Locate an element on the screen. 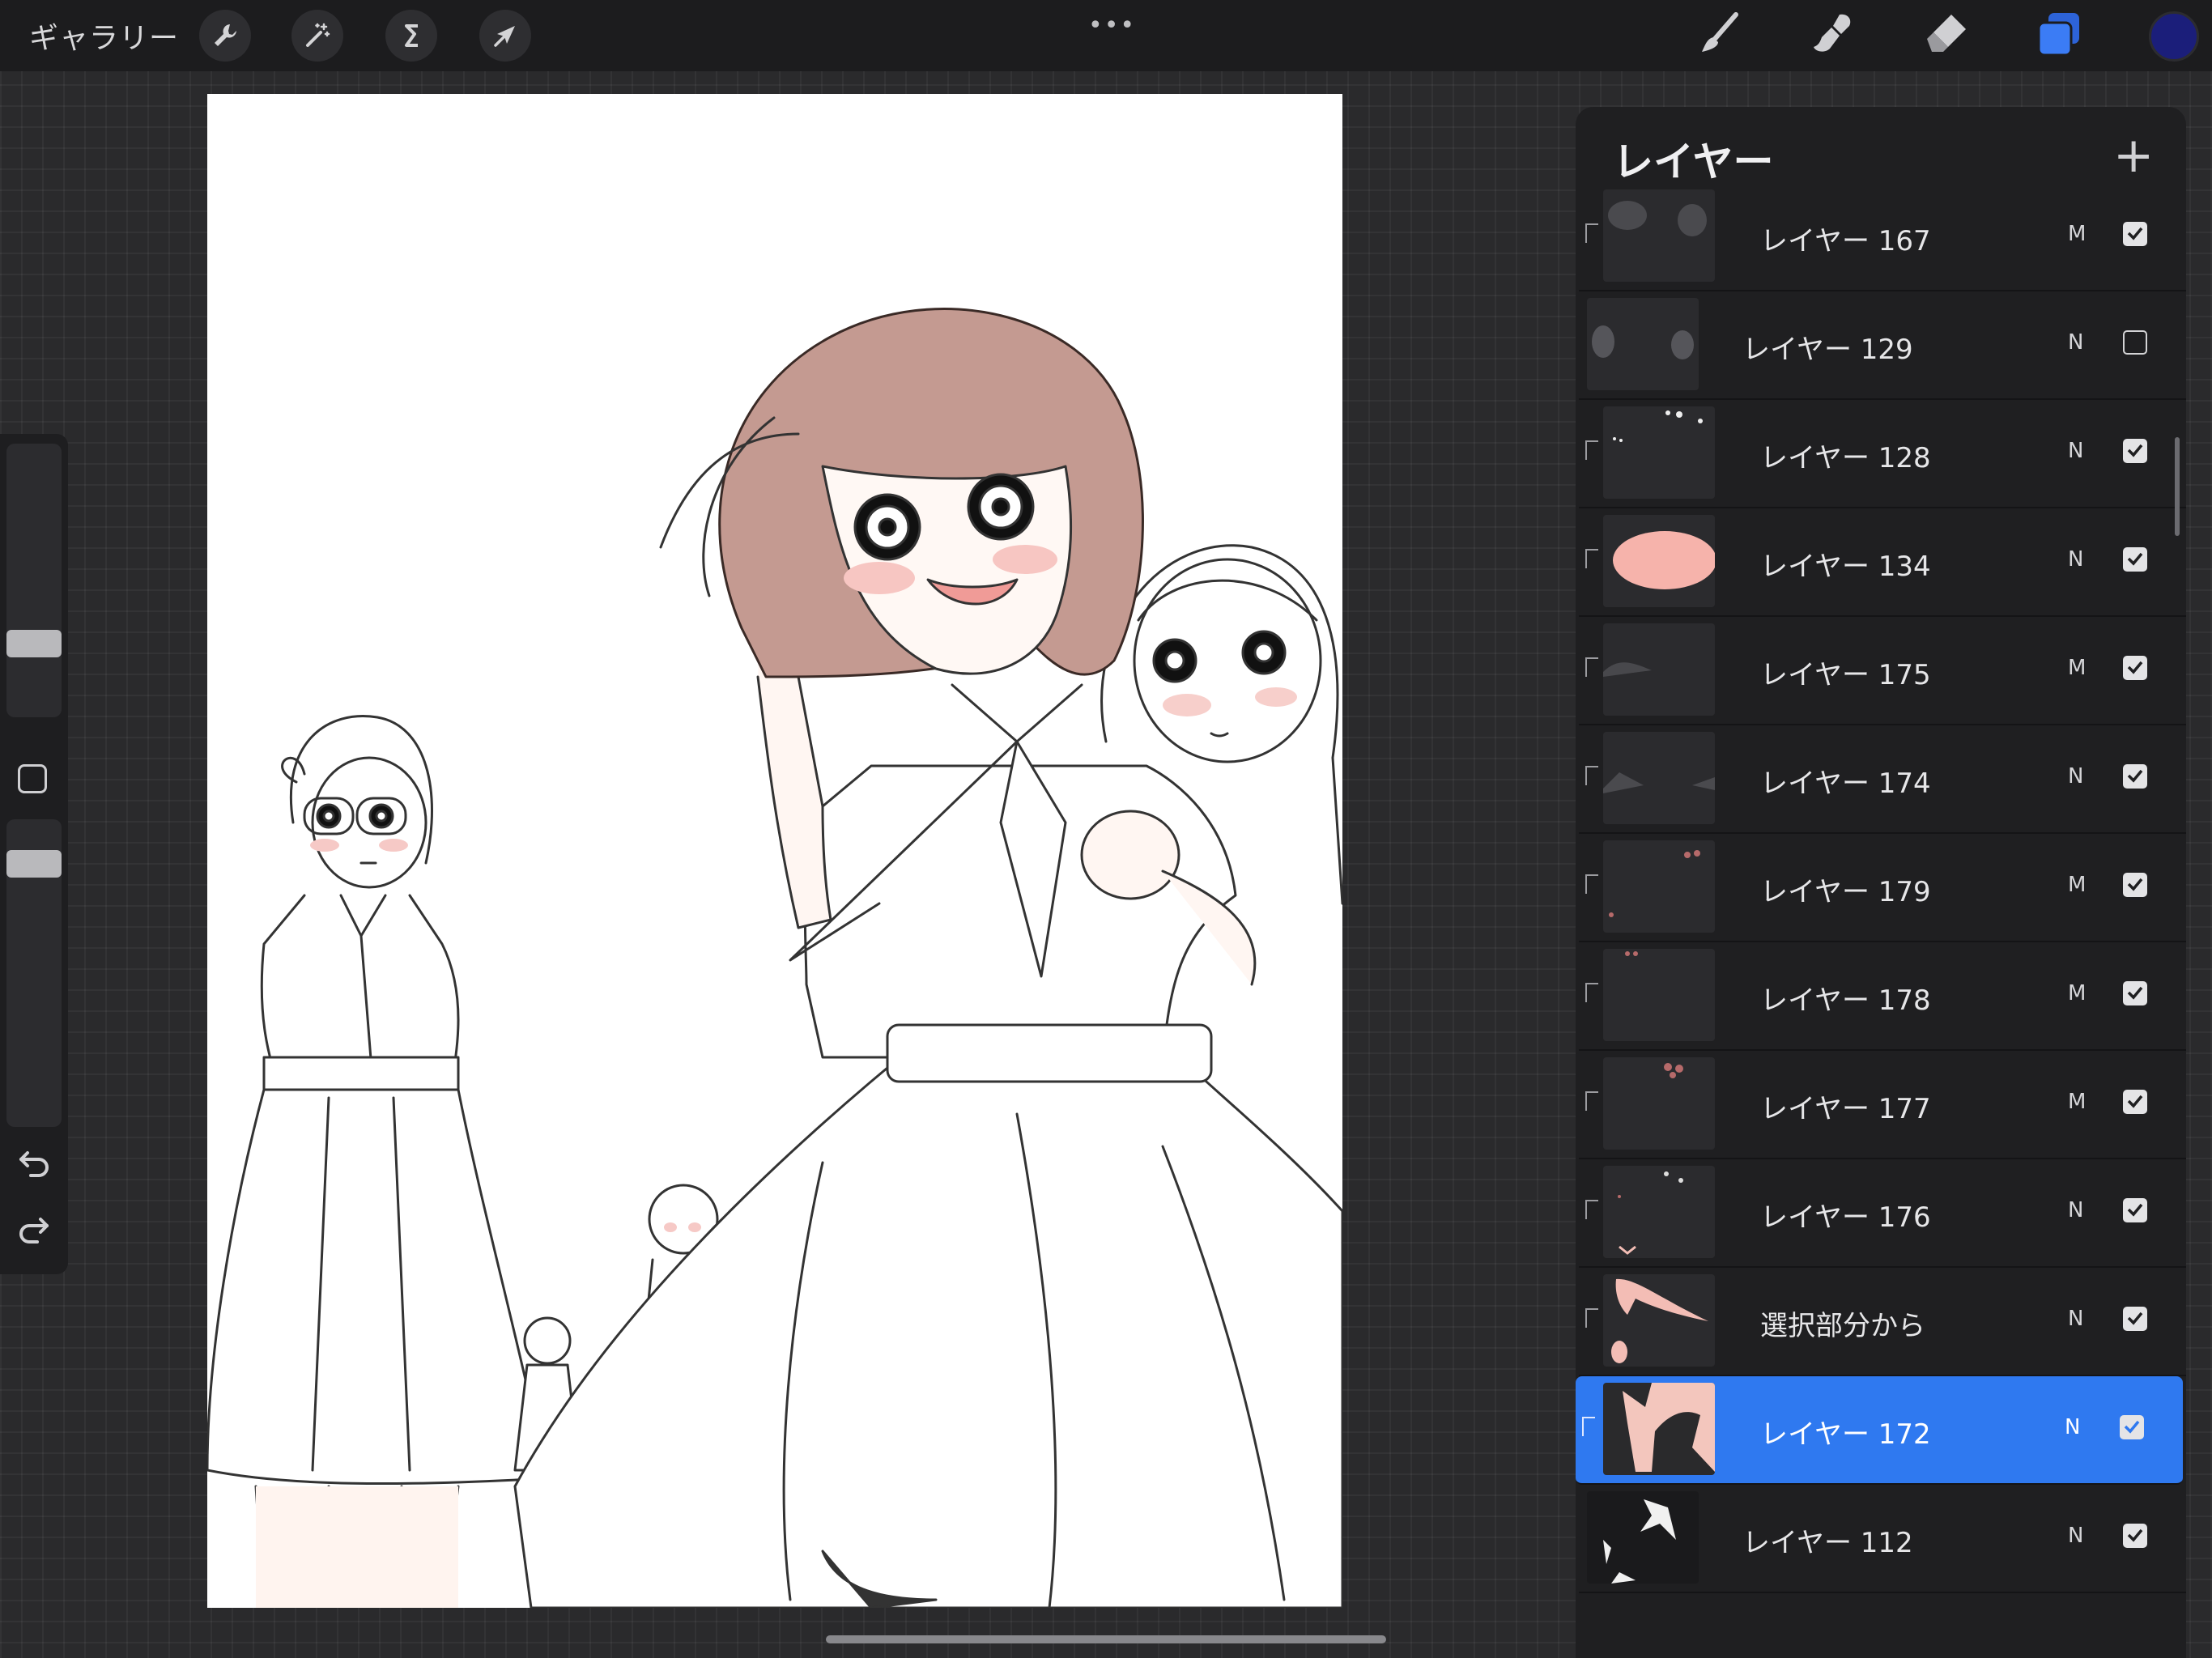 The image size is (2212, 1658). layer-name: レイヤー 174 is located at coordinates (1846, 783).